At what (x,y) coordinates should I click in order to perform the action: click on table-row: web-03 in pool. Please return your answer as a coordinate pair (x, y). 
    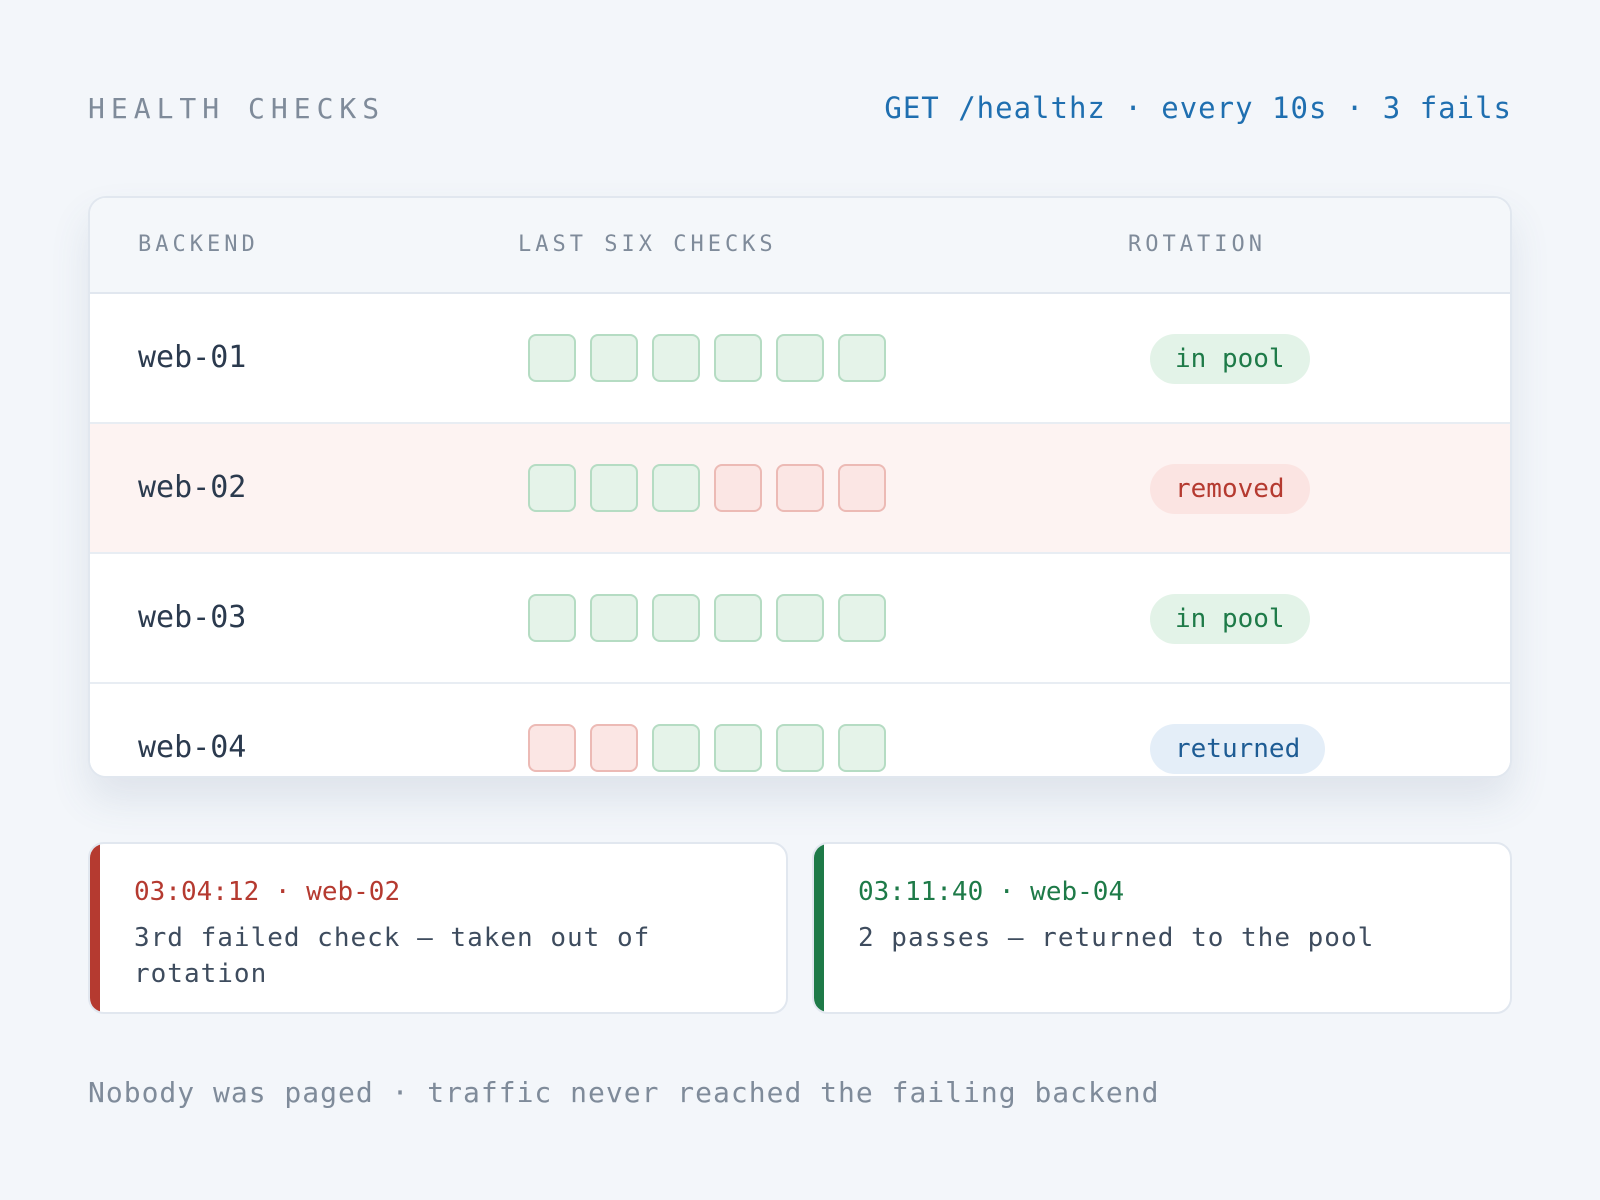
    Looking at the image, I should click on (800, 619).